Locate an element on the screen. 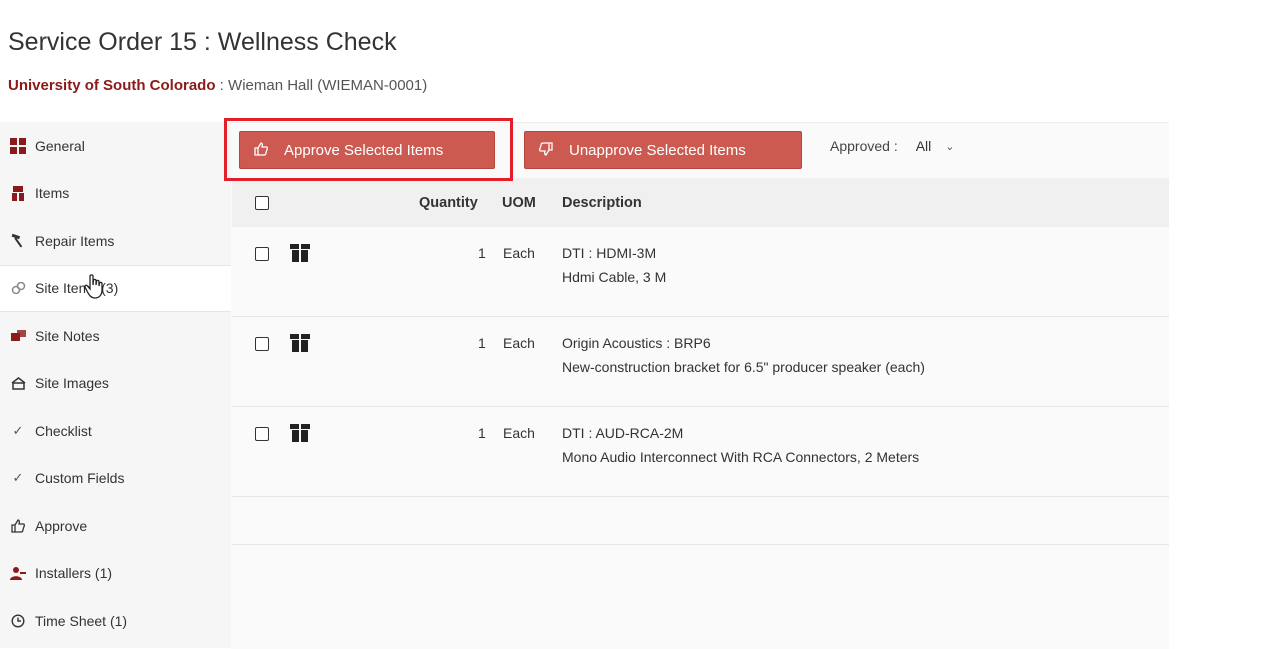 This screenshot has width=1287, height=649. empty-table-row is located at coordinates (700, 520).